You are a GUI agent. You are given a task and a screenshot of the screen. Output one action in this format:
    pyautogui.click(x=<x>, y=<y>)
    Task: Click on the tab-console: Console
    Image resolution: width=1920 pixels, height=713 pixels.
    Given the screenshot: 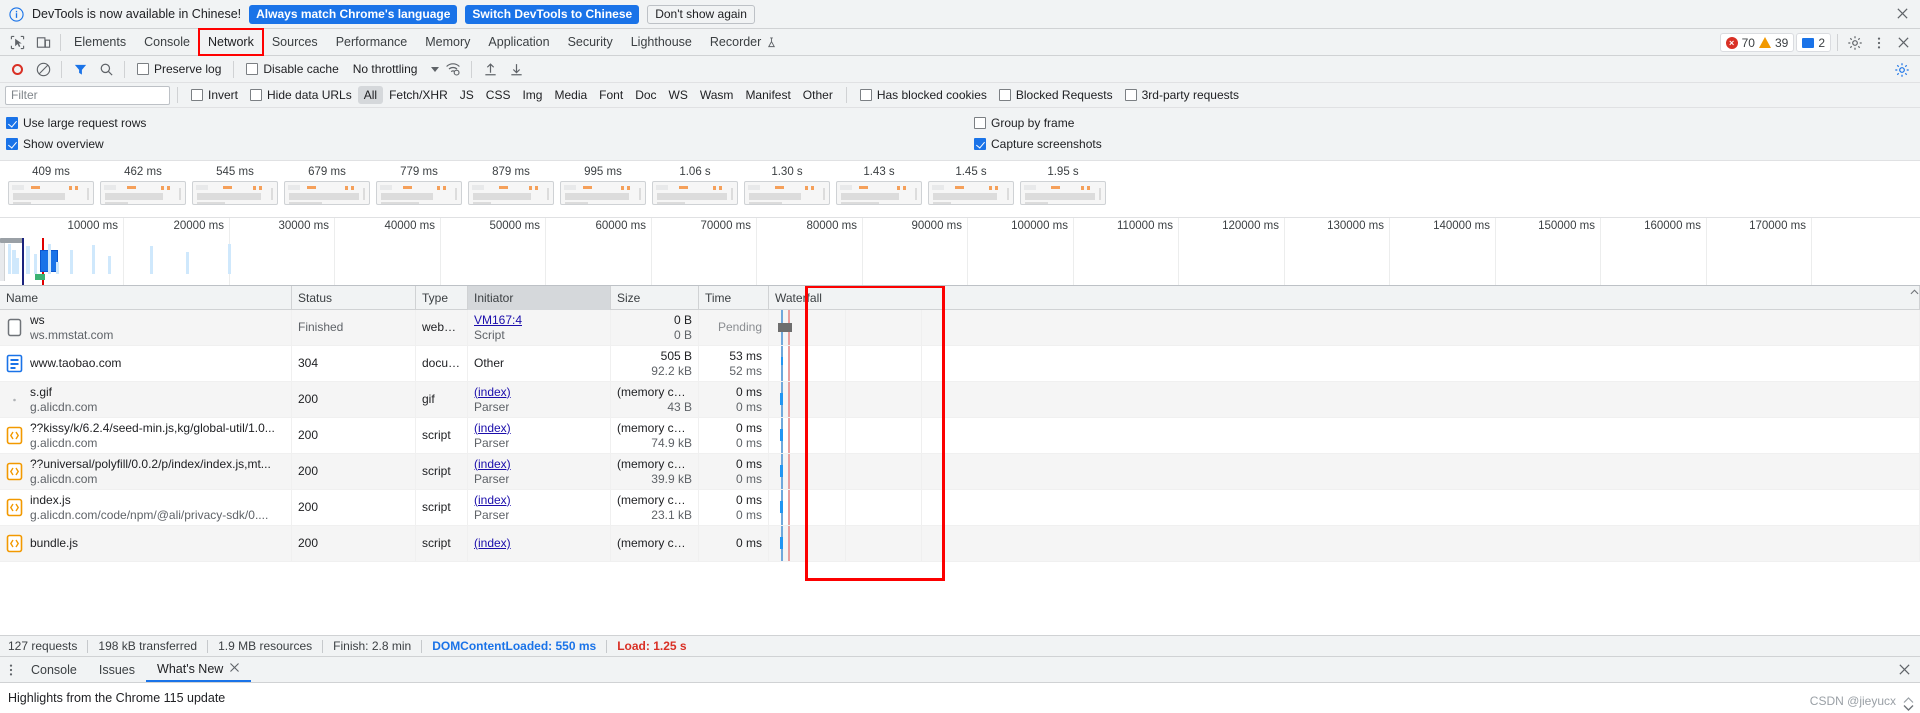 What is the action you would take?
    pyautogui.click(x=167, y=42)
    